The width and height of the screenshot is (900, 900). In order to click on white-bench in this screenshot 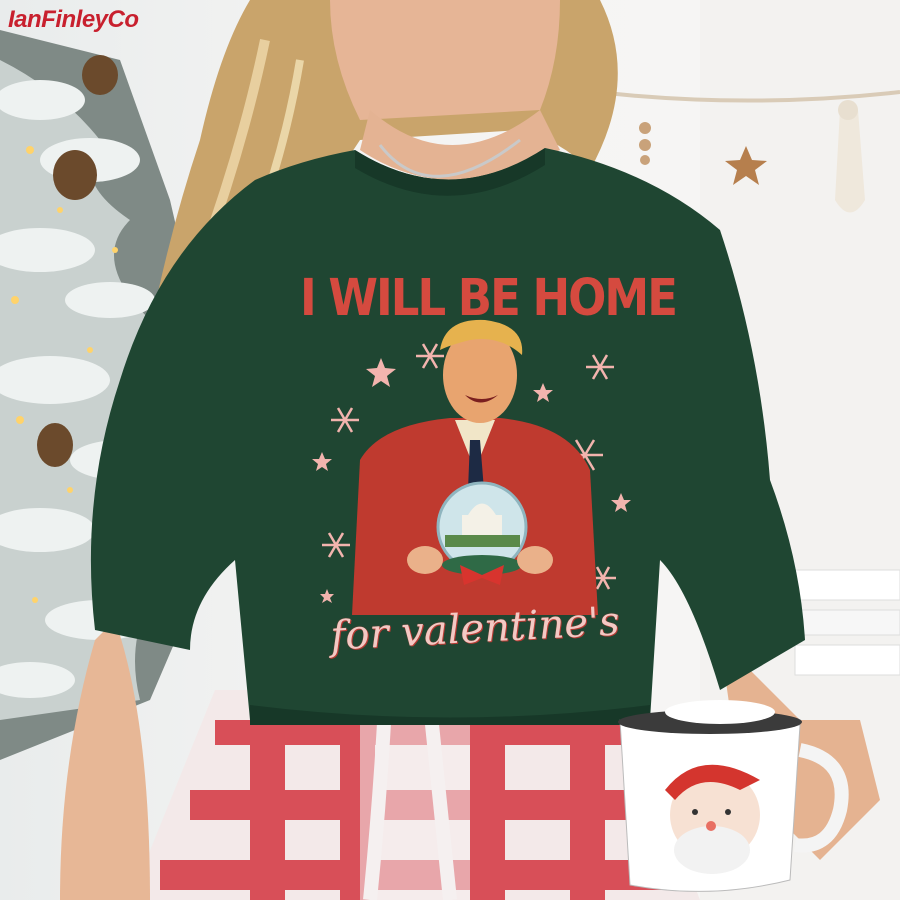, I will do `click(844, 622)`.